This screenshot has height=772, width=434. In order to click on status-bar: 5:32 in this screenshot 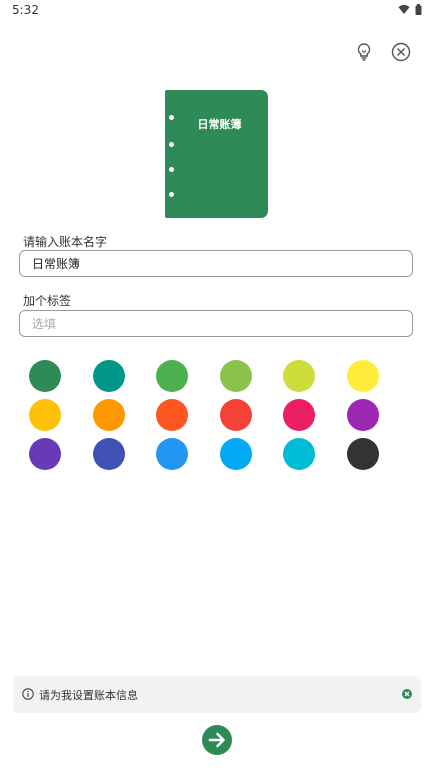, I will do `click(217, 11)`.